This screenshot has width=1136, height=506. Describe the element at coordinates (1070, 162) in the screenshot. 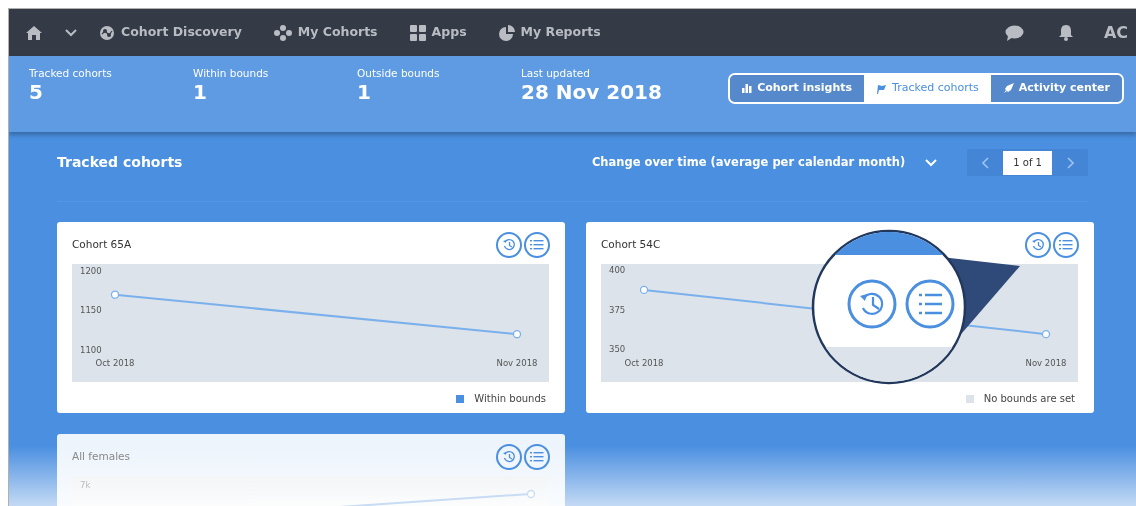

I see `chevron-right-icon` at that location.